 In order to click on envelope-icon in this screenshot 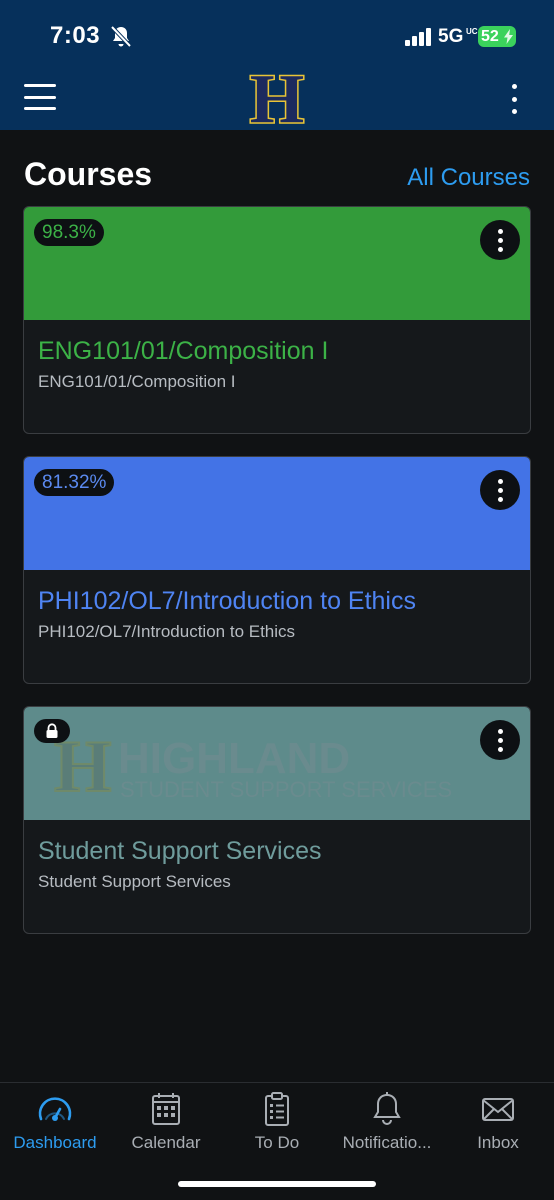, I will do `click(498, 1109)`.